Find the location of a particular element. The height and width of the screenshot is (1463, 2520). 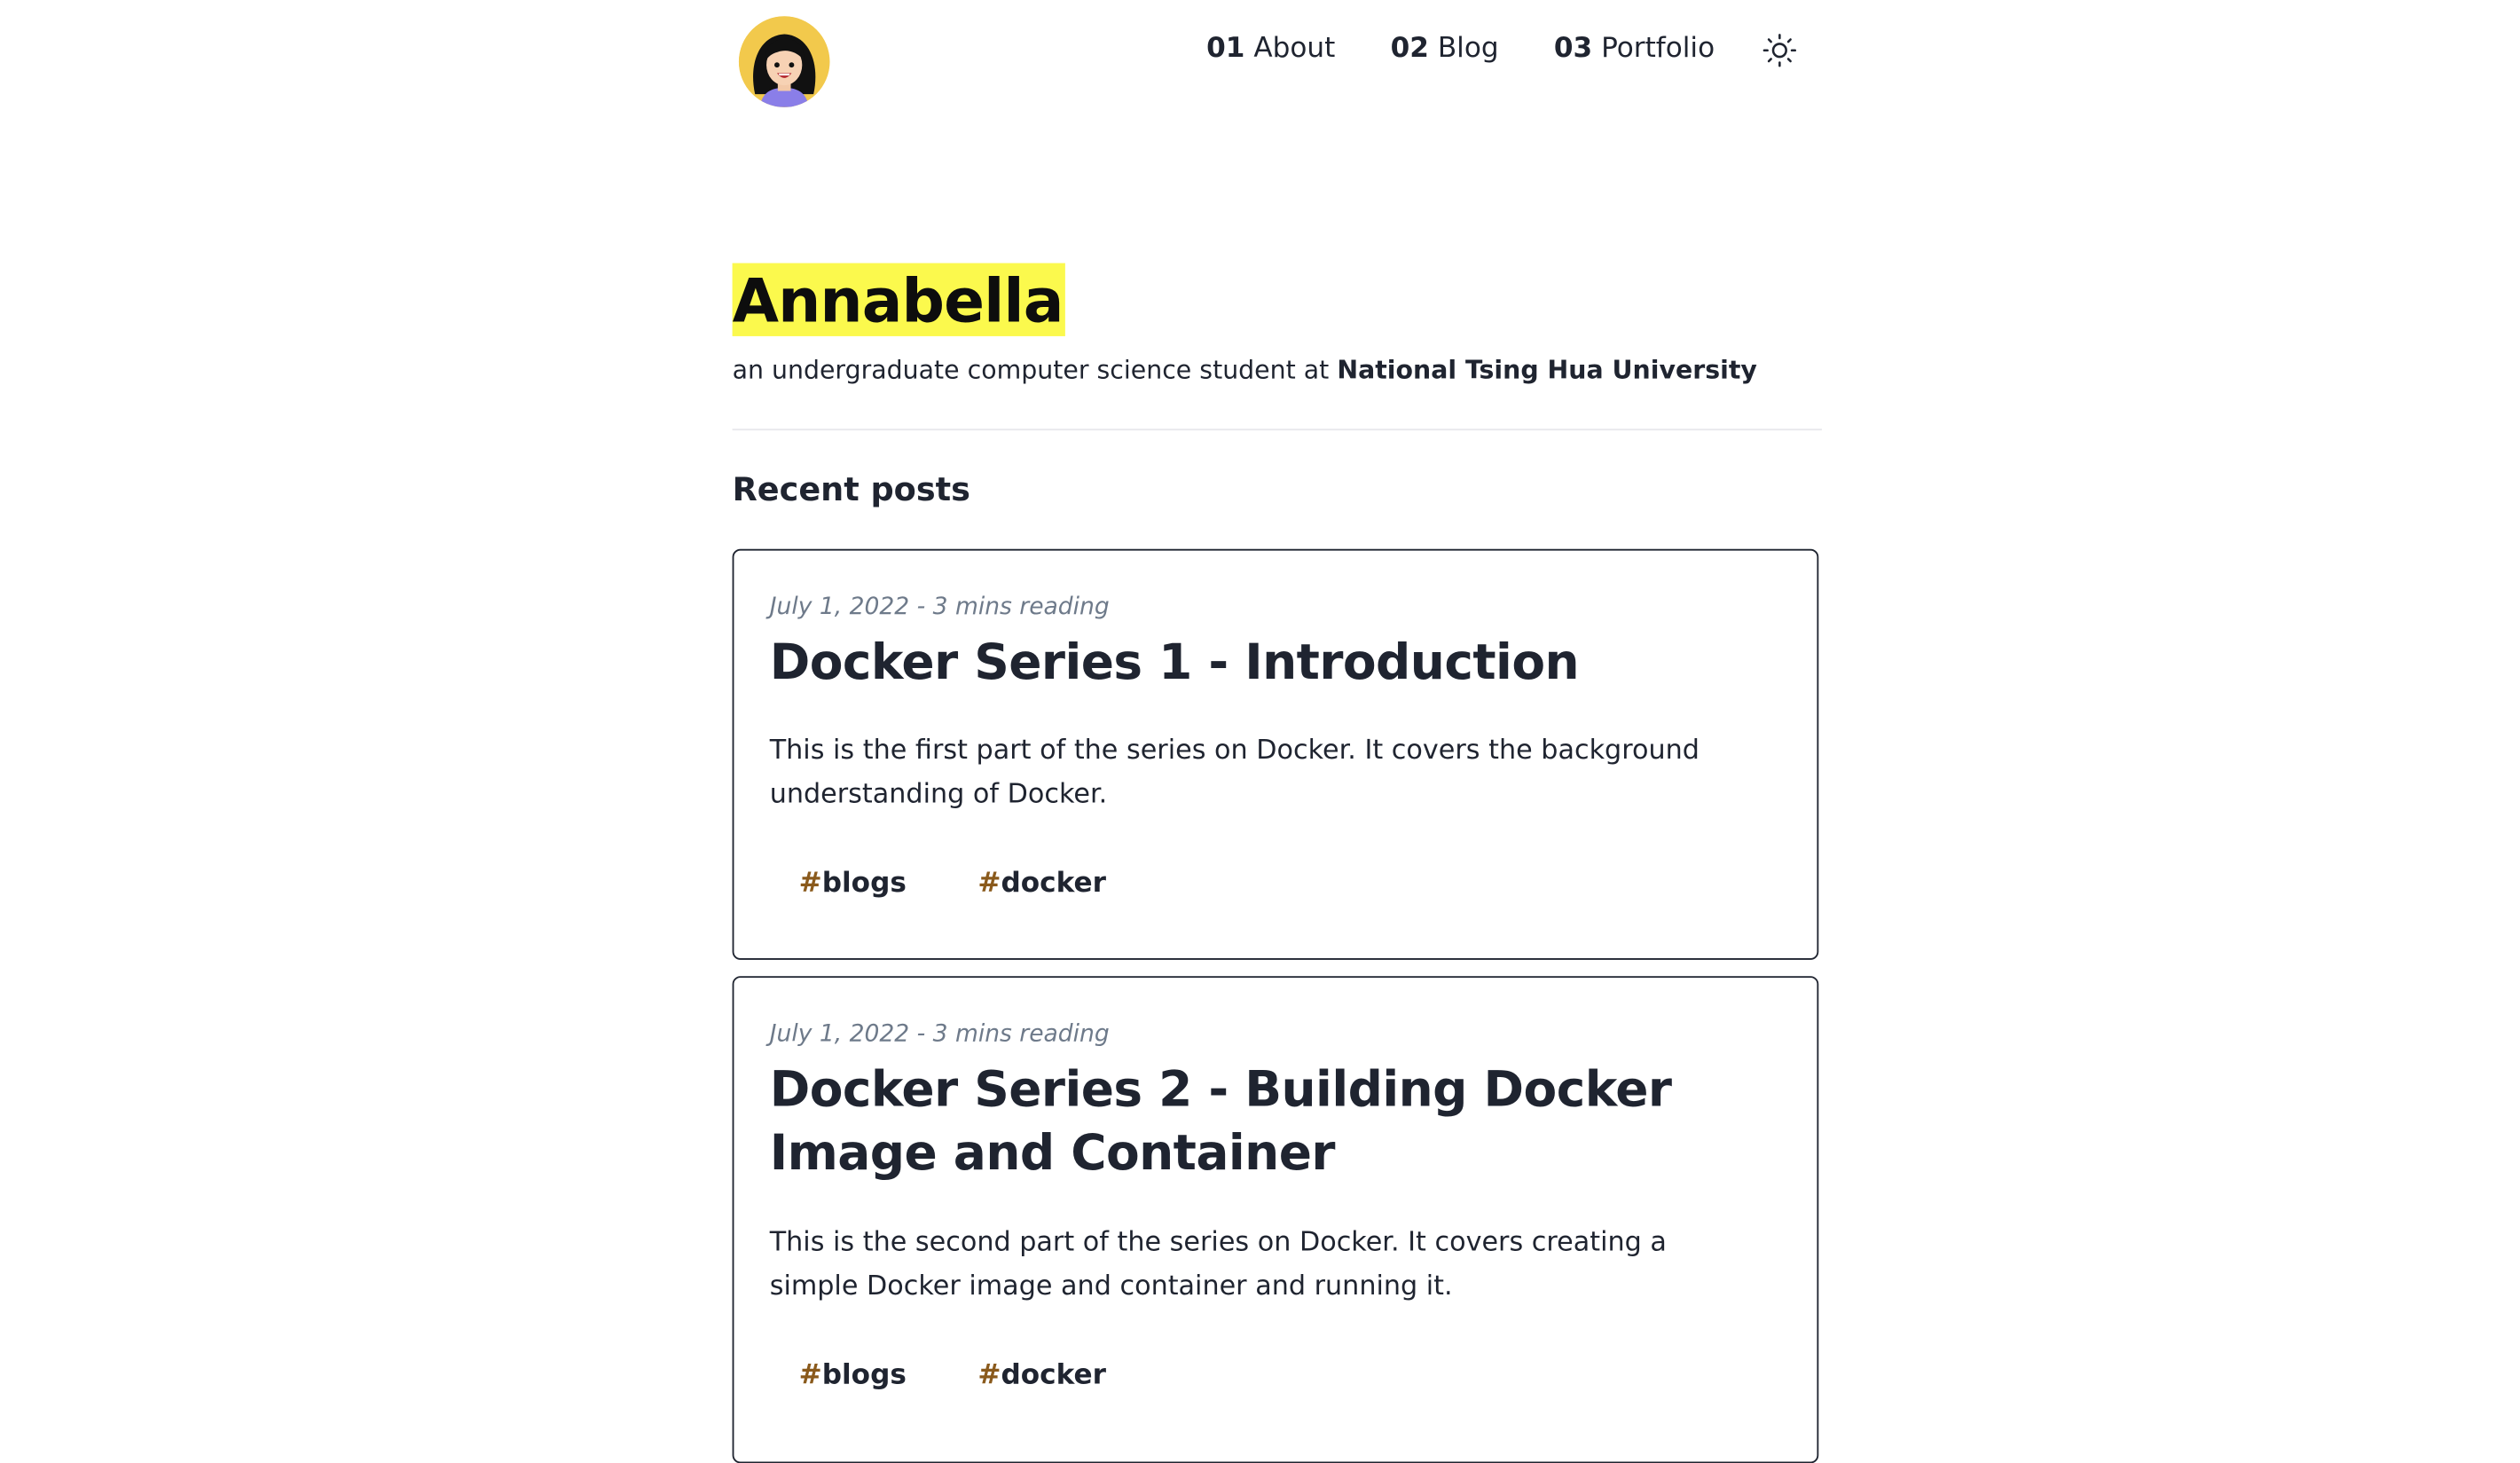

nav-blog: 02 Blog is located at coordinates (1445, 49).